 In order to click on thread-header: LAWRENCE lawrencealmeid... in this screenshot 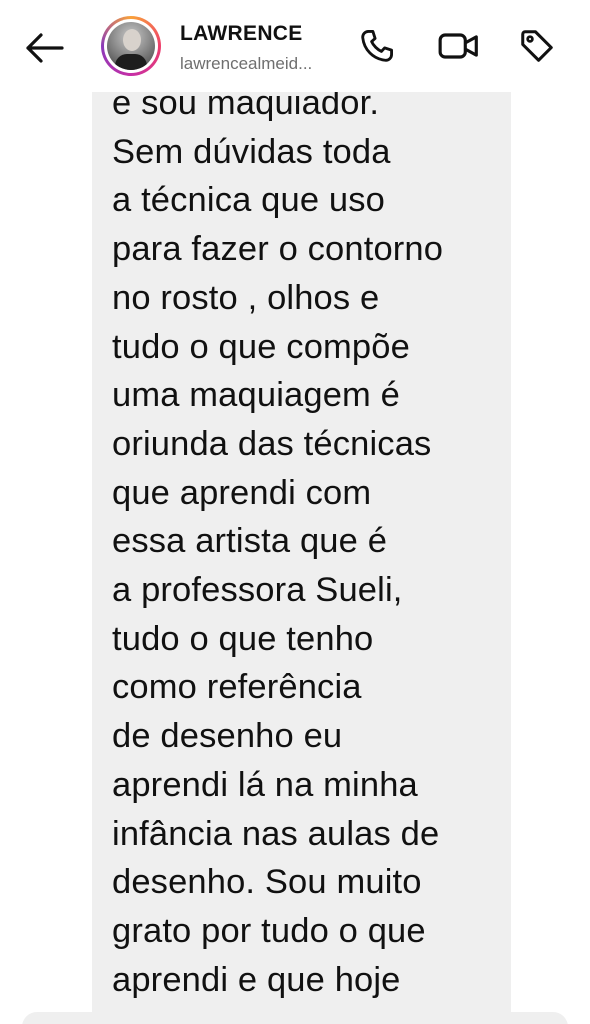, I will do `click(295, 46)`.